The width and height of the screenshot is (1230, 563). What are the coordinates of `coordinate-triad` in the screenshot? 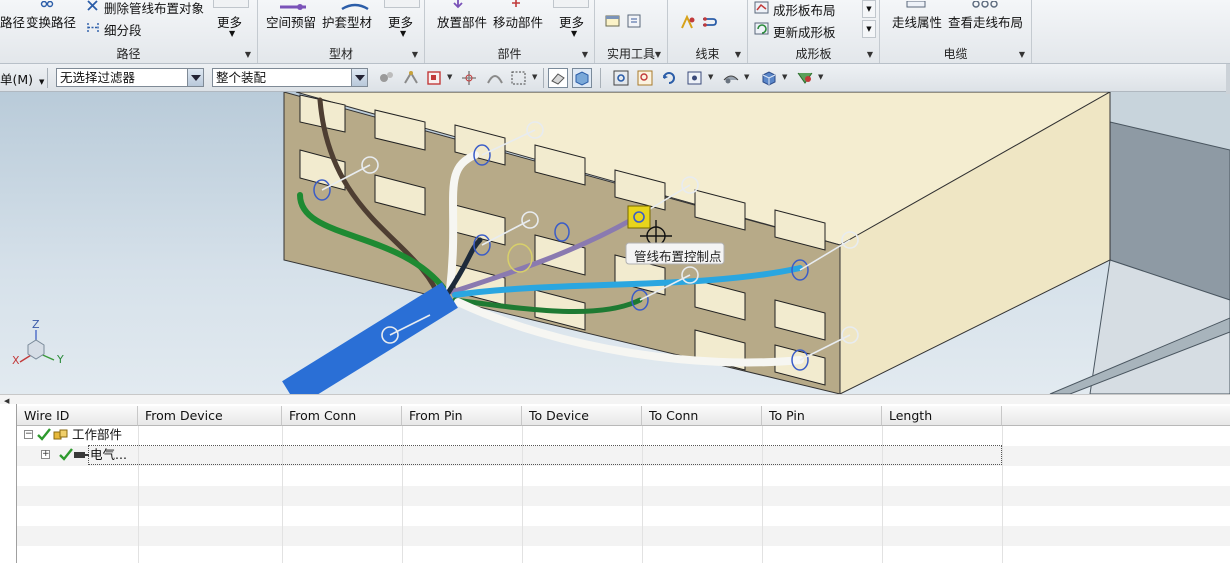 It's located at (37, 346).